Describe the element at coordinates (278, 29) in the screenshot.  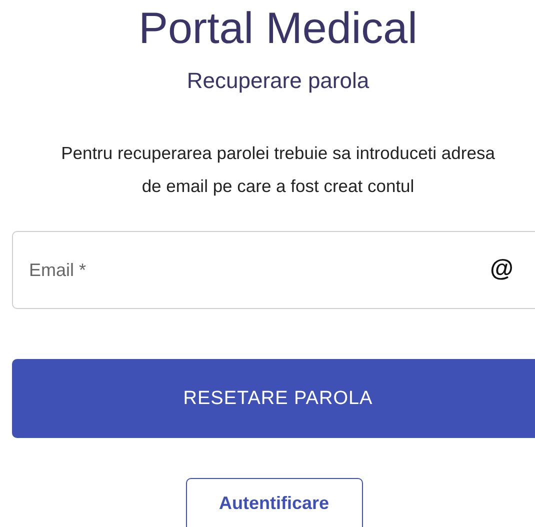
I see `page-title: Portal Medical` at that location.